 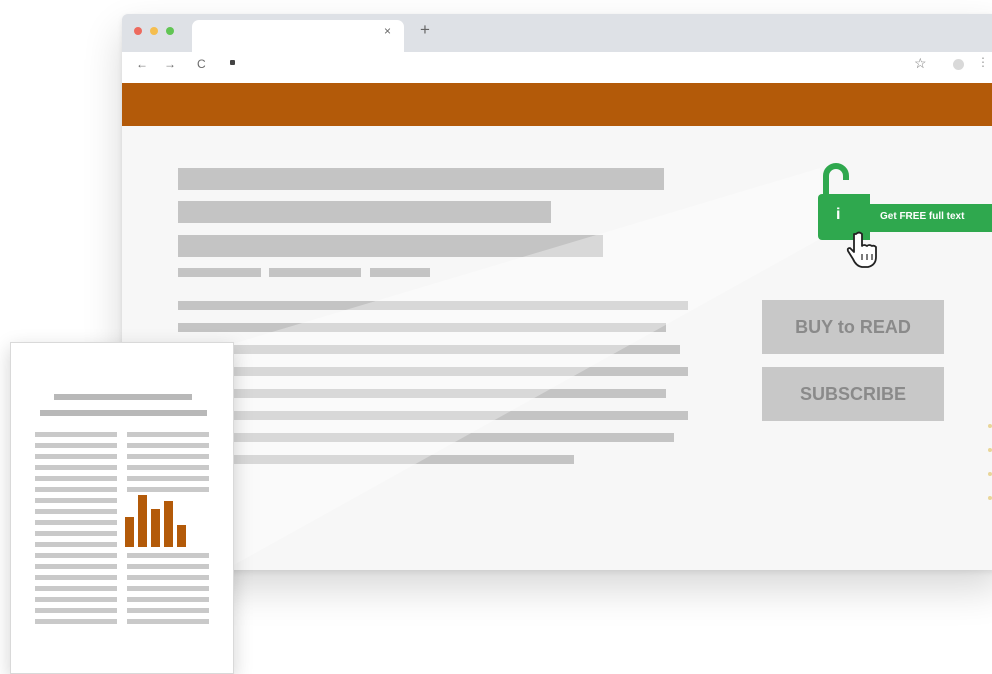 What do you see at coordinates (861, 249) in the screenshot?
I see `hand-pointer-cursor-icon` at bounding box center [861, 249].